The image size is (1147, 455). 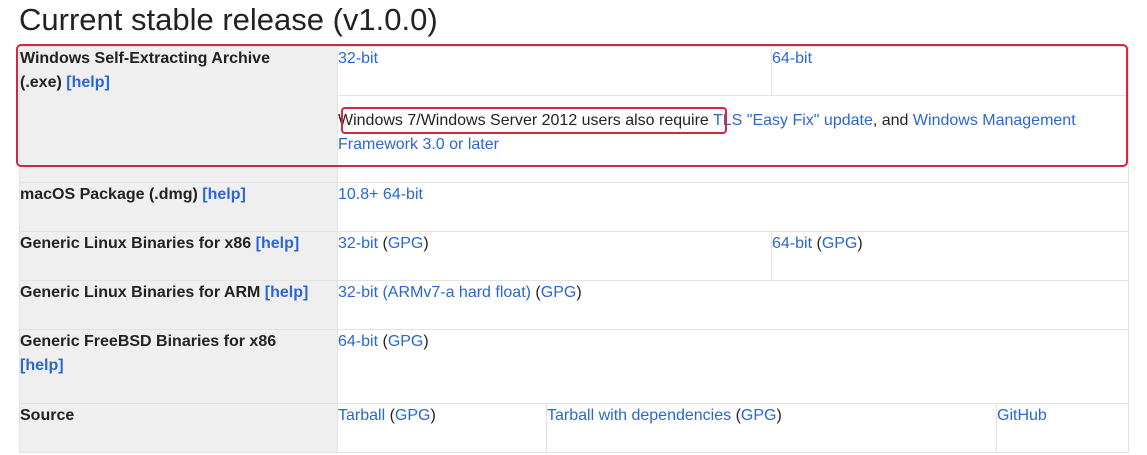 I want to click on row-label-linux-arm: Generic Linux Binaries for ARM [help], so click(x=178, y=305).